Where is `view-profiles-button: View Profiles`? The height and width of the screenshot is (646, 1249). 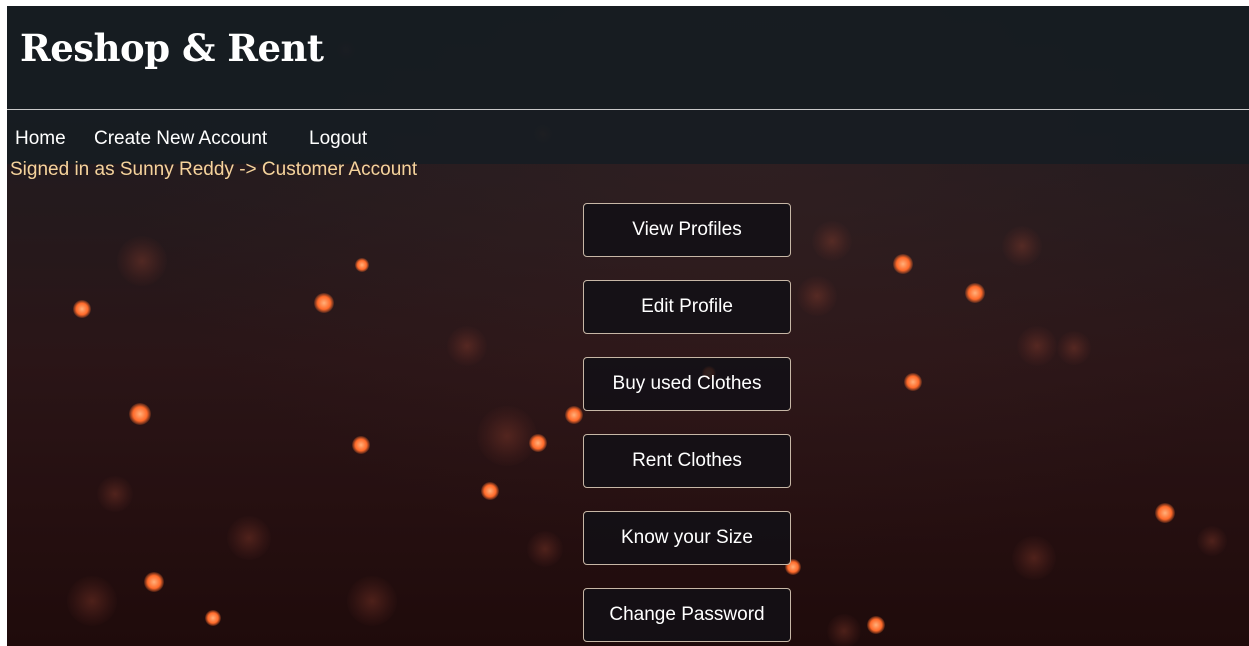 view-profiles-button: View Profiles is located at coordinates (687, 230).